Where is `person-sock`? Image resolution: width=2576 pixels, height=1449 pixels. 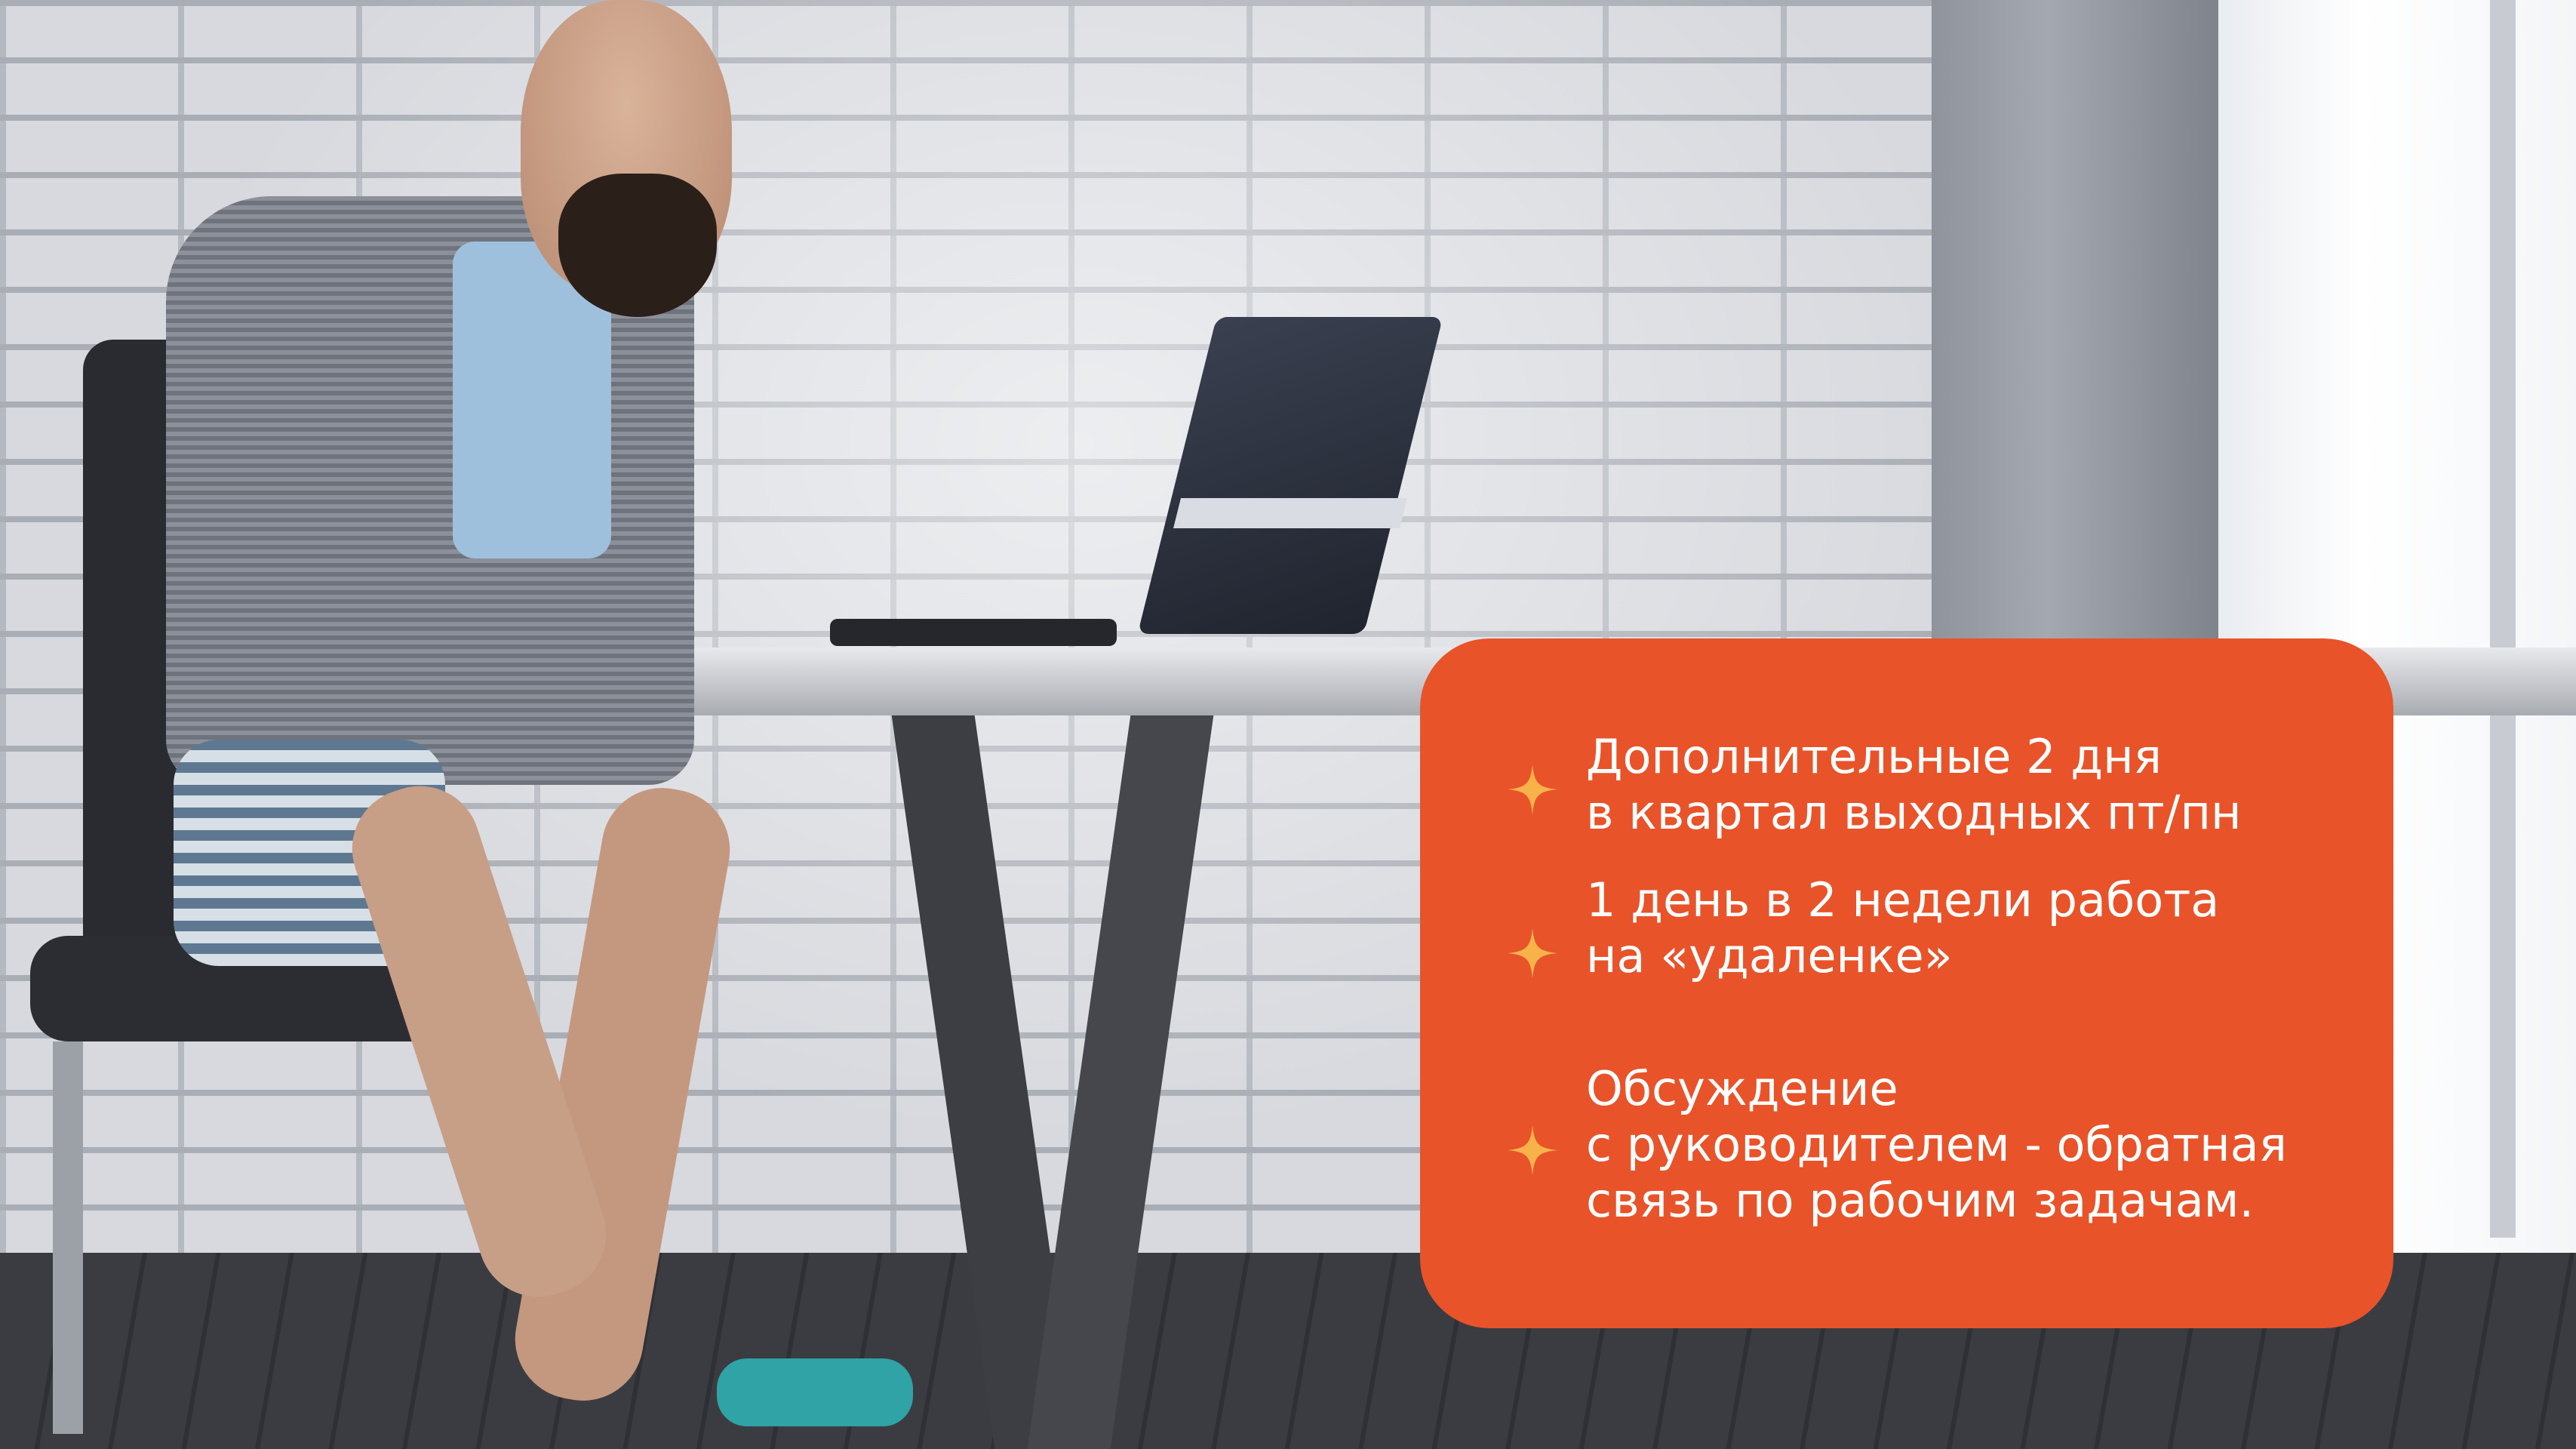 person-sock is located at coordinates (815, 1392).